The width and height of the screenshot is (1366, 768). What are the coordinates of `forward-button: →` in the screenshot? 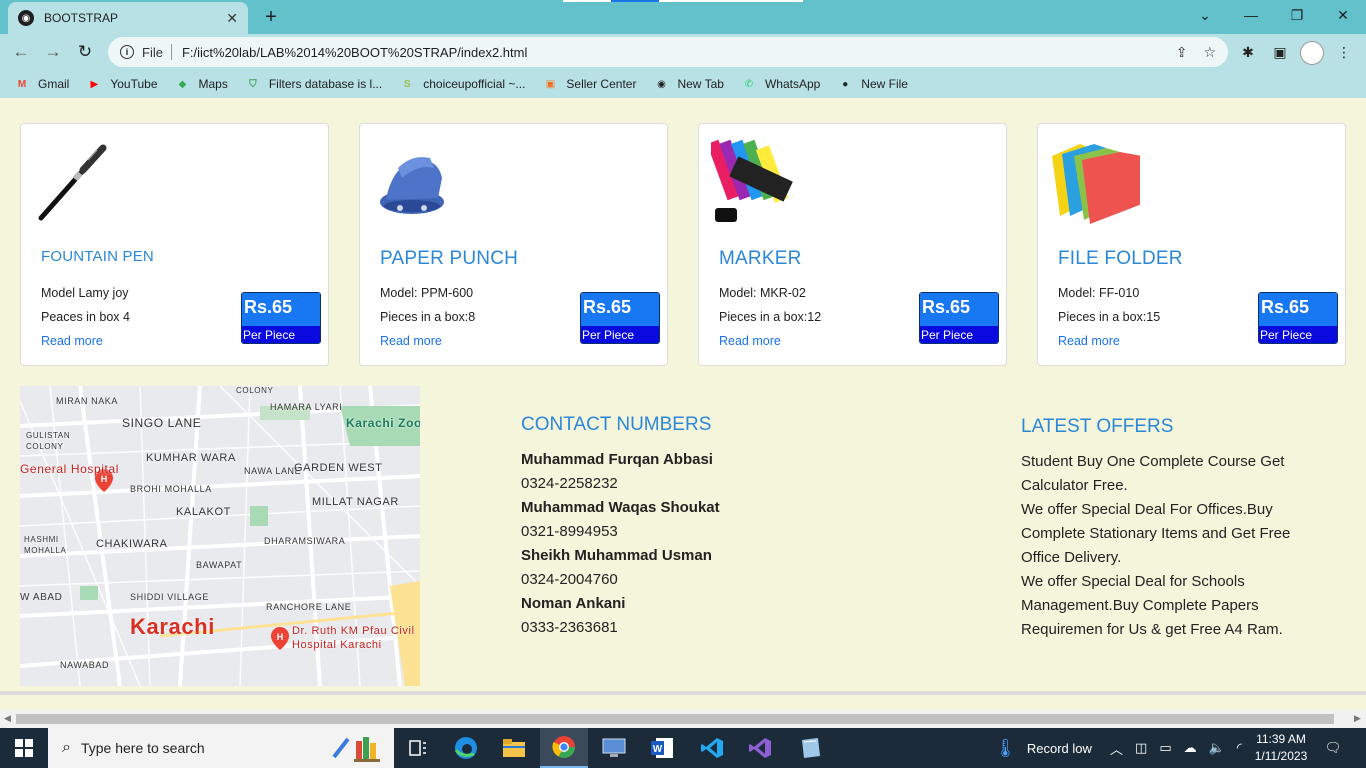 It's located at (53, 52).